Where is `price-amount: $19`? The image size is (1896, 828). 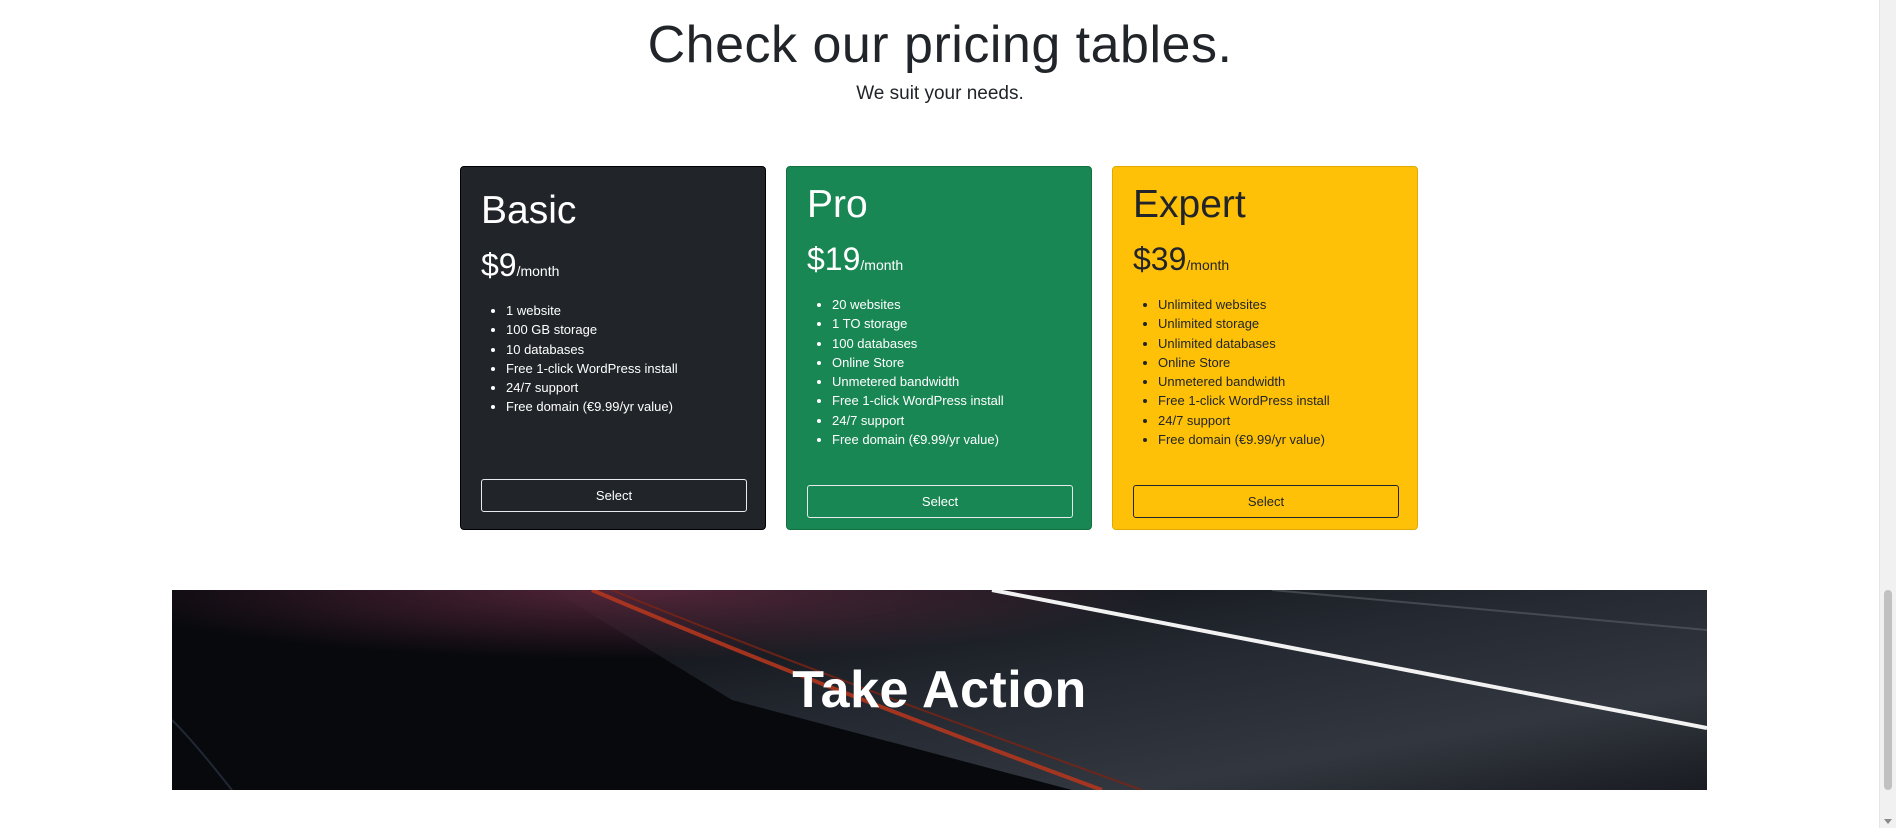
price-amount: $19 is located at coordinates (834, 259).